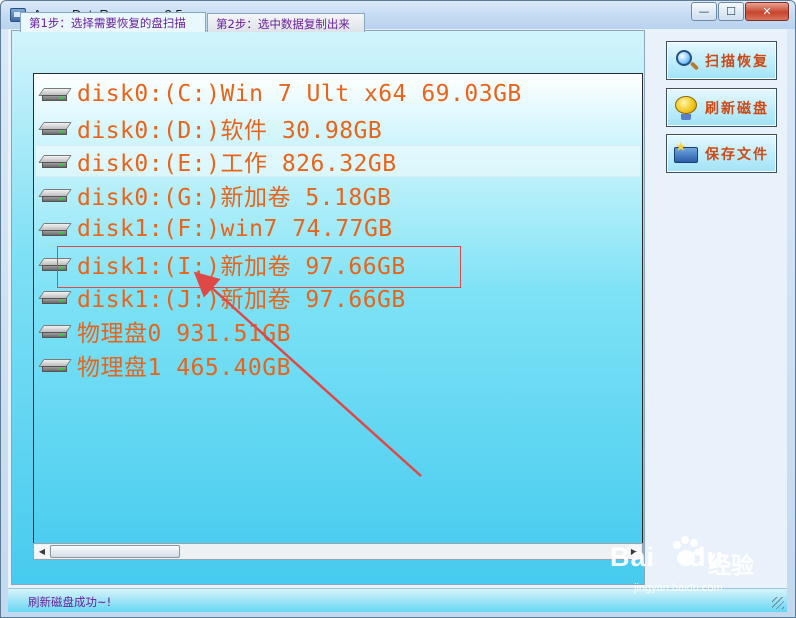  Describe the element at coordinates (307, 374) in the screenshot. I see `annotation-arrow-icon` at that location.